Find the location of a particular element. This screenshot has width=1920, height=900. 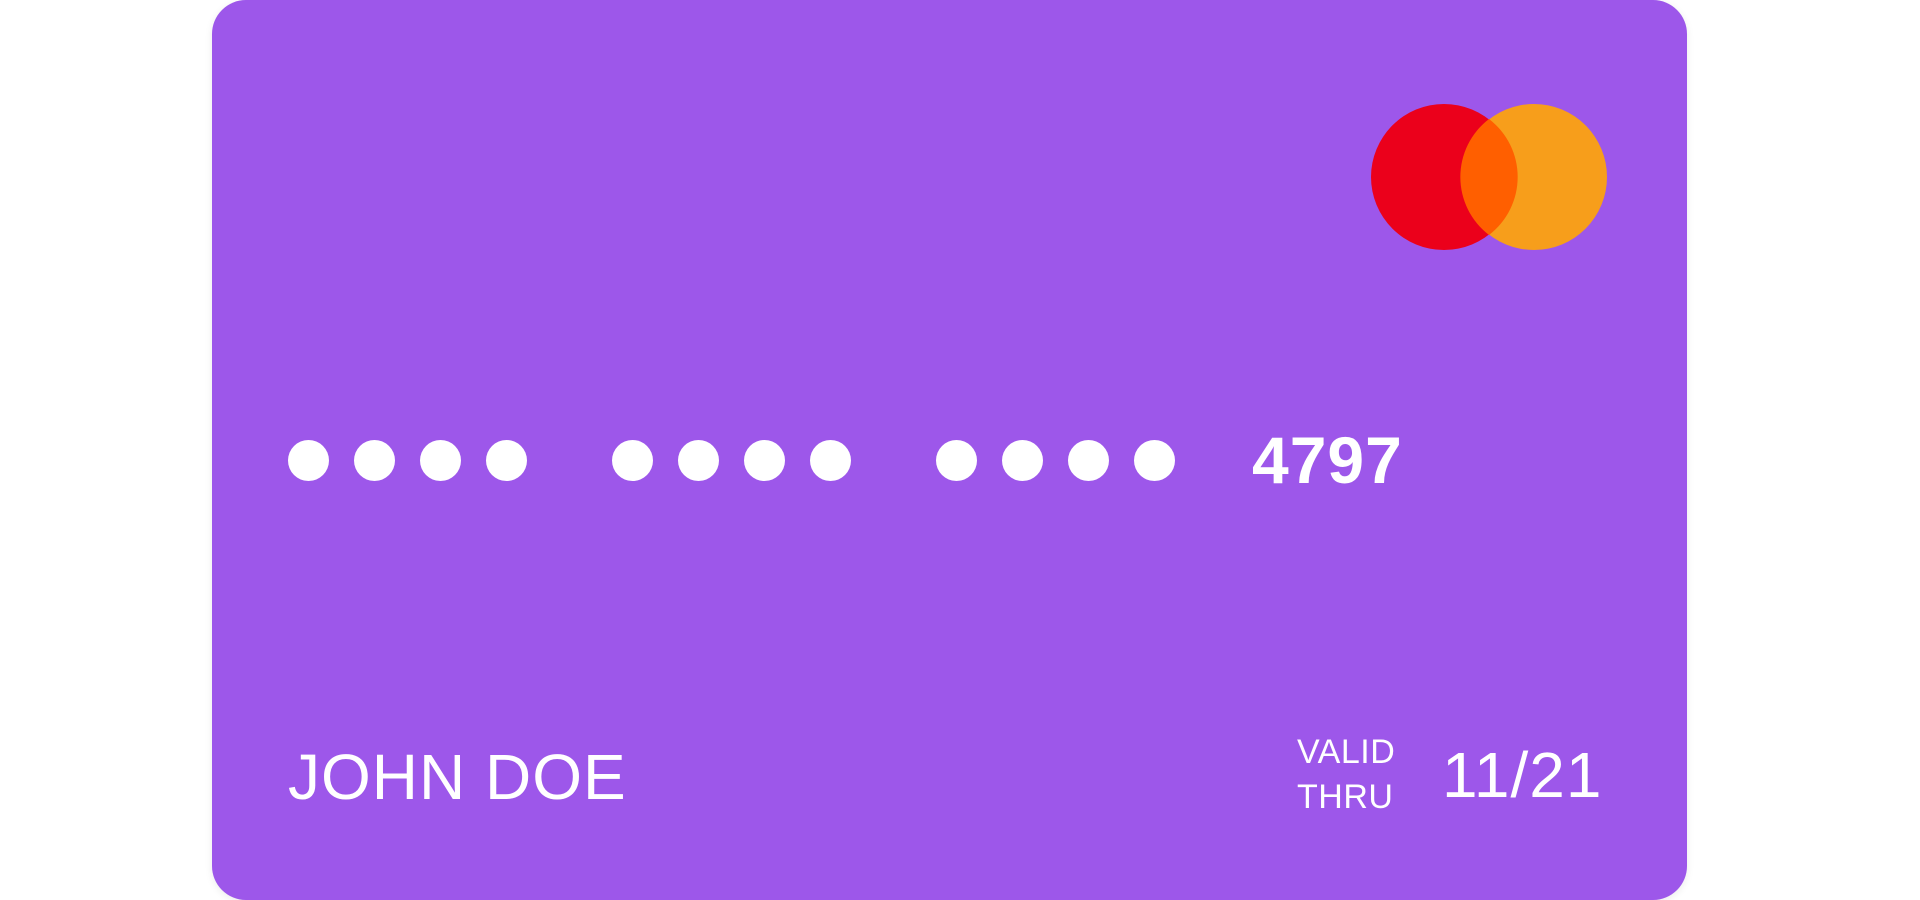

cardholder-name: JOHN DOE is located at coordinates (457, 777).